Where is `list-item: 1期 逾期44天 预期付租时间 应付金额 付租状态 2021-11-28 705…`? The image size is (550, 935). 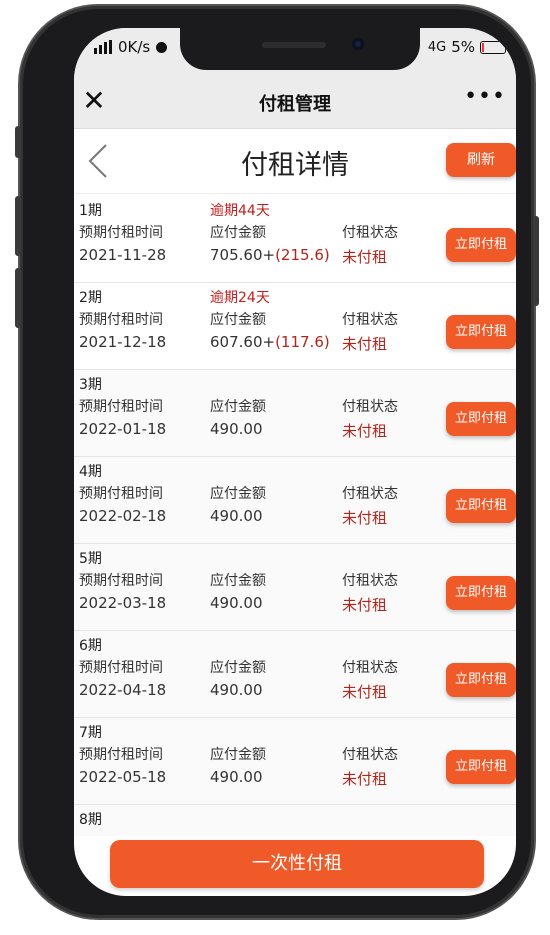
list-item: 1期 逾期44天 预期付租时间 应付金额 付租状态 2021-11-28 705… is located at coordinates (295, 239).